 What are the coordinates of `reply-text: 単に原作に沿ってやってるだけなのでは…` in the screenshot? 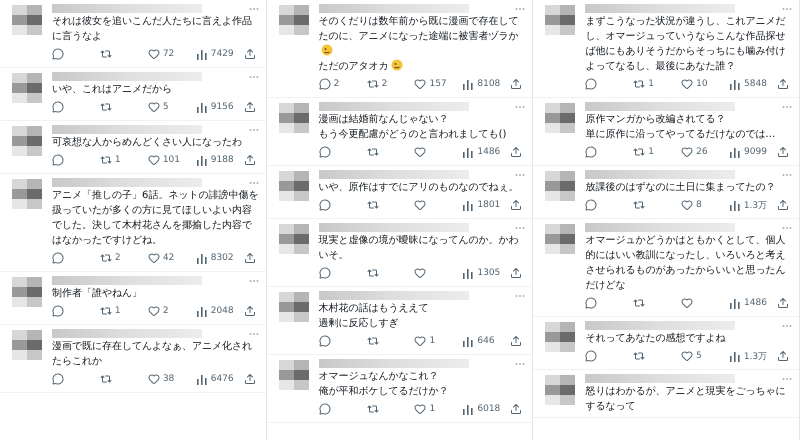 It's located at (680, 134).